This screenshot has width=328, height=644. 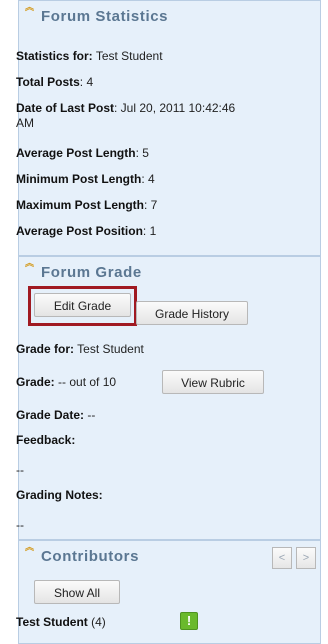 What do you see at coordinates (149, 231) in the screenshot?
I see `avg-post-position-value: : 1` at bounding box center [149, 231].